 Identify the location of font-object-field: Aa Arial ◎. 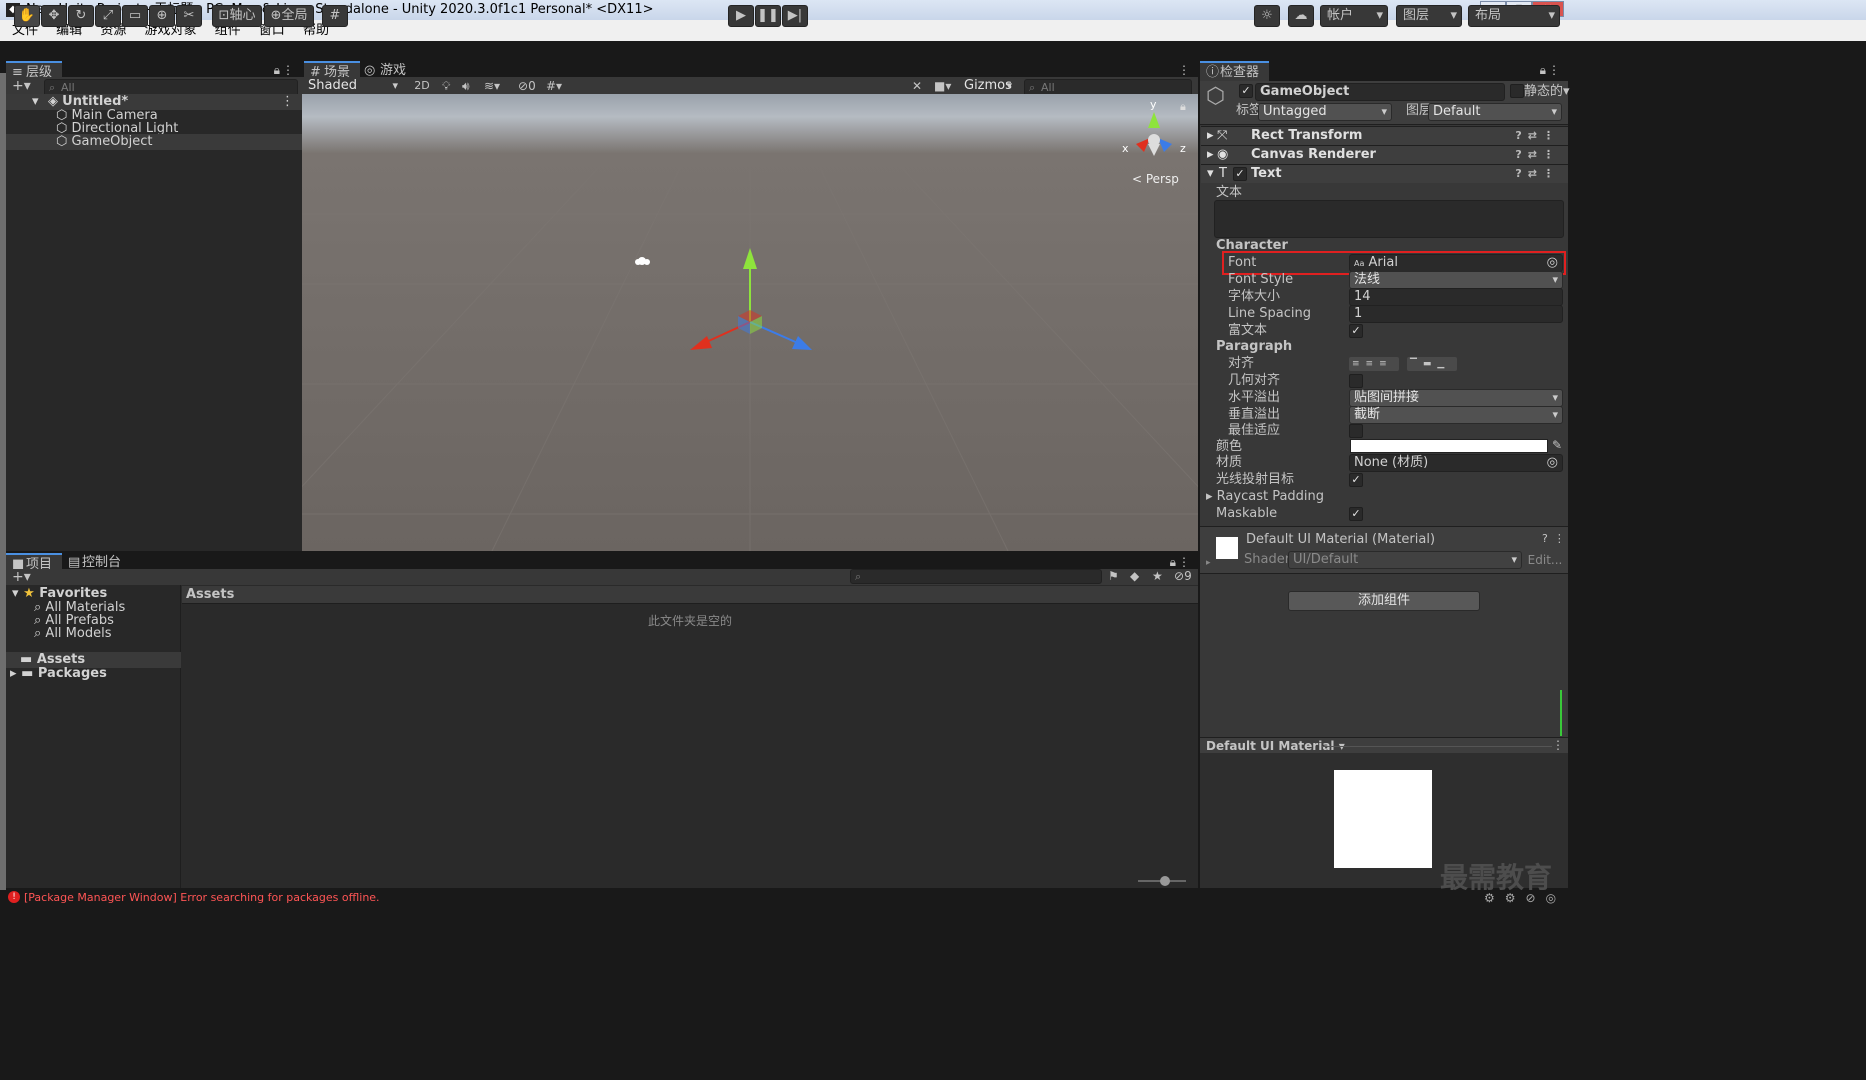
(1456, 263).